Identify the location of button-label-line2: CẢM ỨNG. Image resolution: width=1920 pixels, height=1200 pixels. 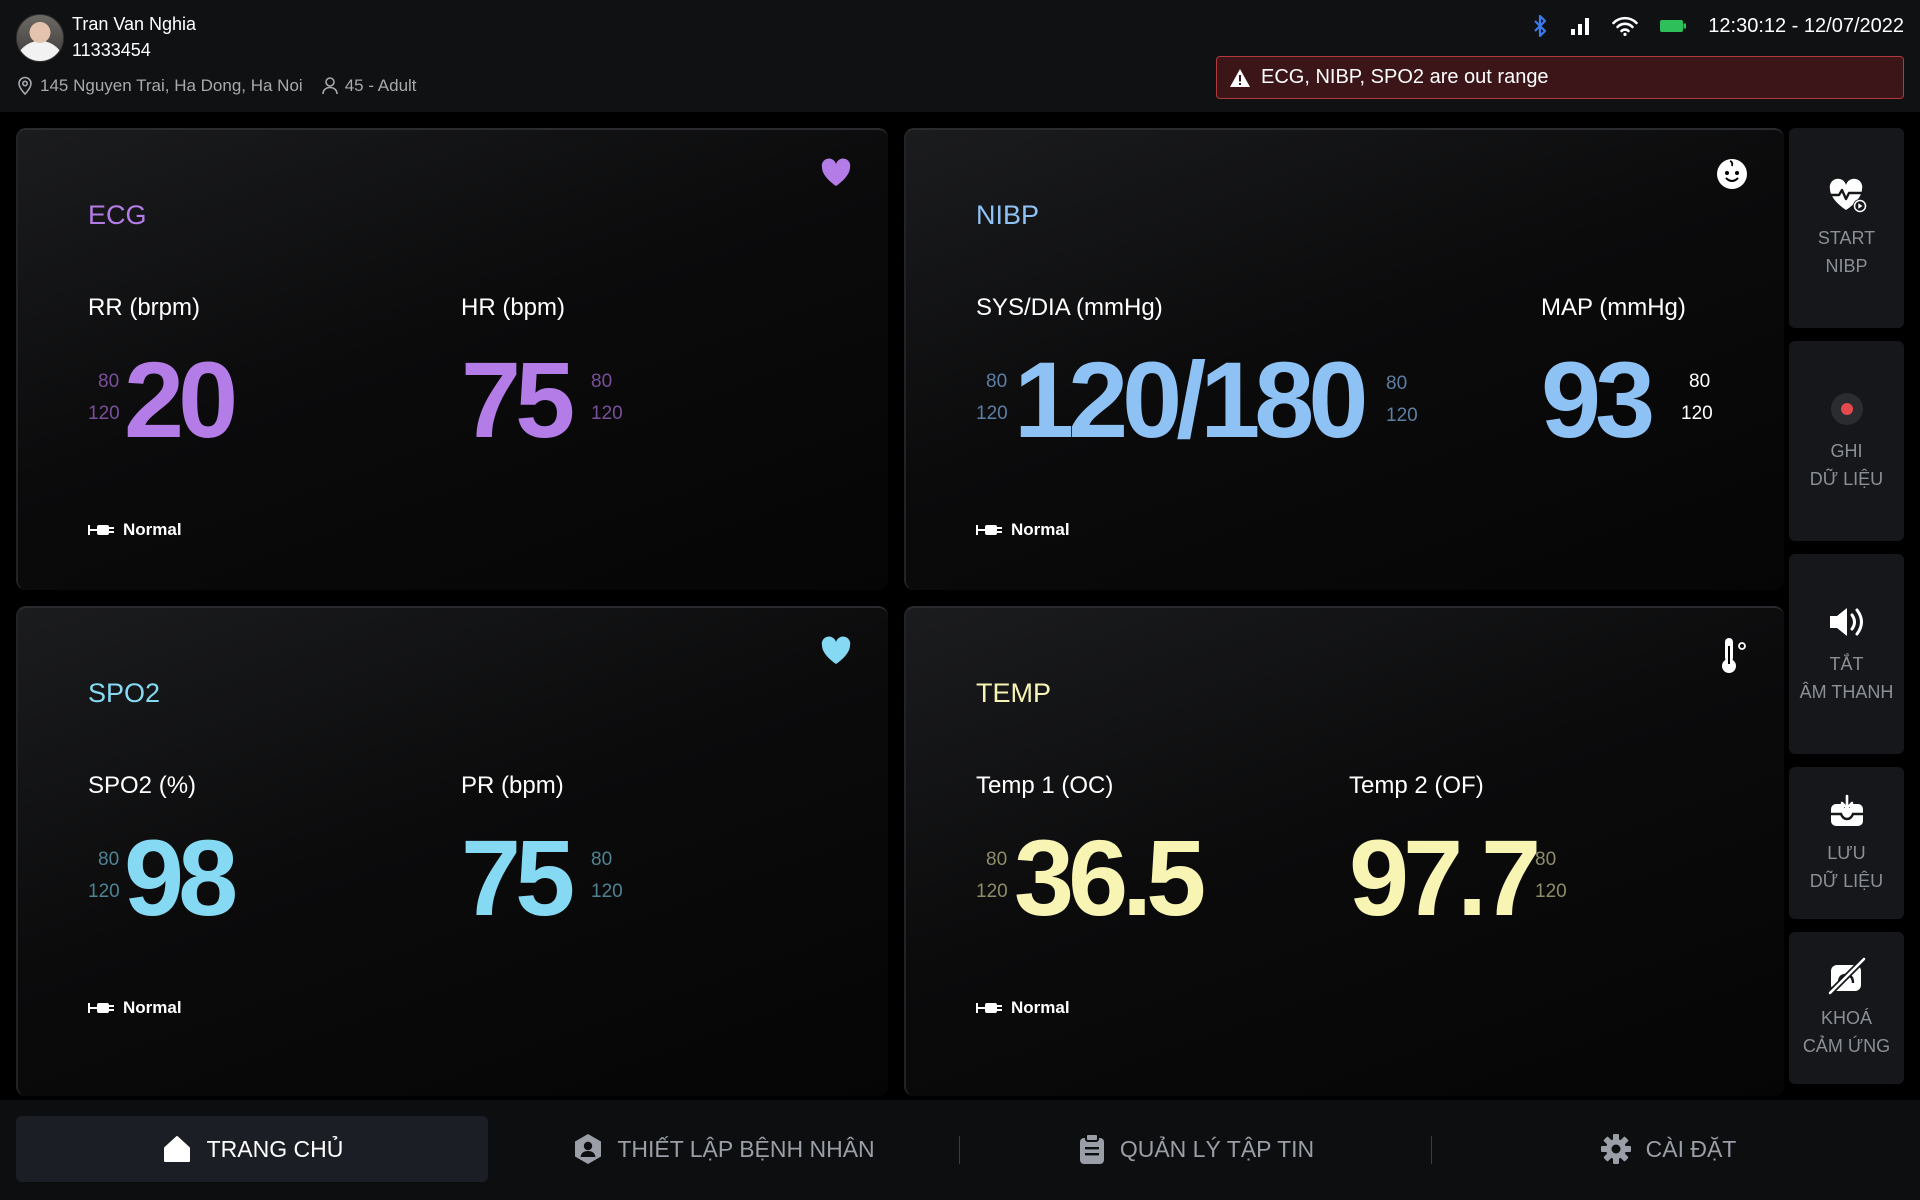
(1846, 1046).